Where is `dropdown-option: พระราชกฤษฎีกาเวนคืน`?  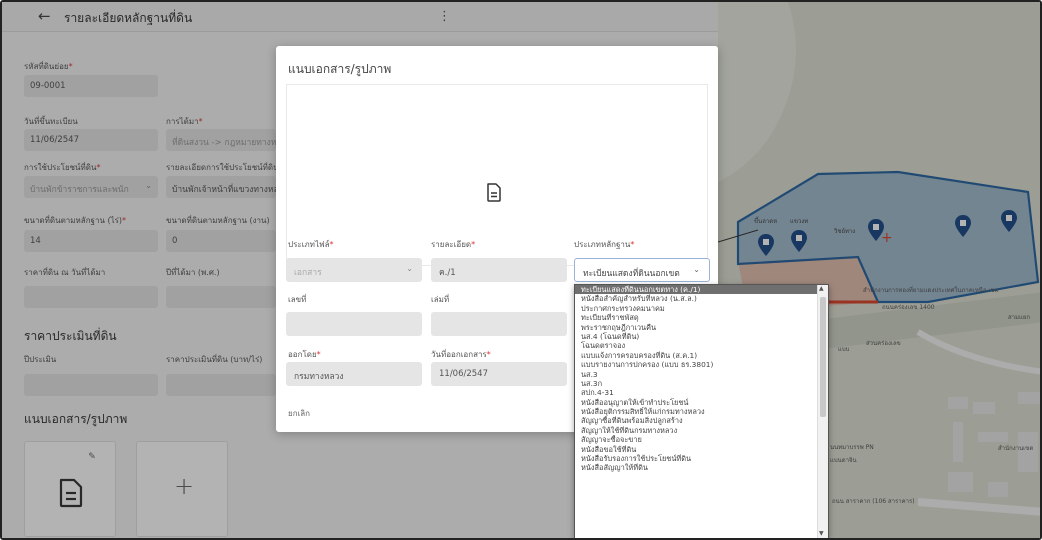
dropdown-option: พระราชกฤษฎีกาเวนคืน is located at coordinates (696, 327).